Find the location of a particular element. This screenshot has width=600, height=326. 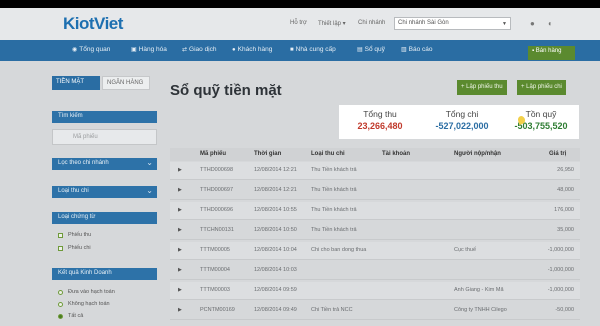

voucher-search-input: Mã phiếu is located at coordinates (104, 137).